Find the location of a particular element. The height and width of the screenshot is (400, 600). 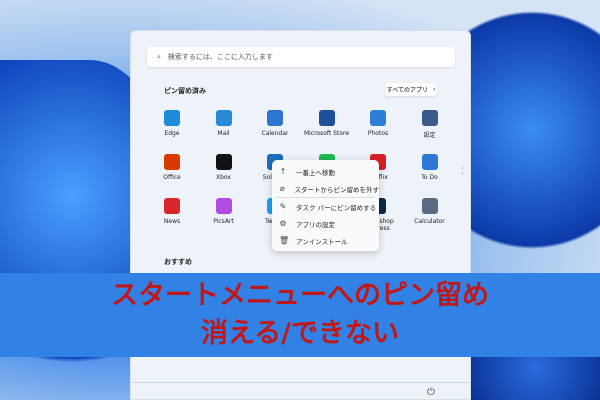

app-tile: Xbox is located at coordinates (224, 167).